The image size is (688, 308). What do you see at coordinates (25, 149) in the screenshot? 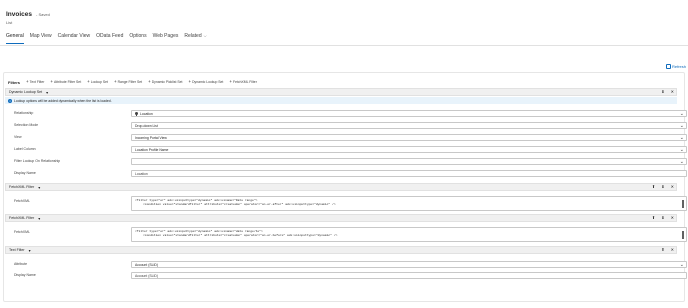
I see `field-label: Label Column` at bounding box center [25, 149].